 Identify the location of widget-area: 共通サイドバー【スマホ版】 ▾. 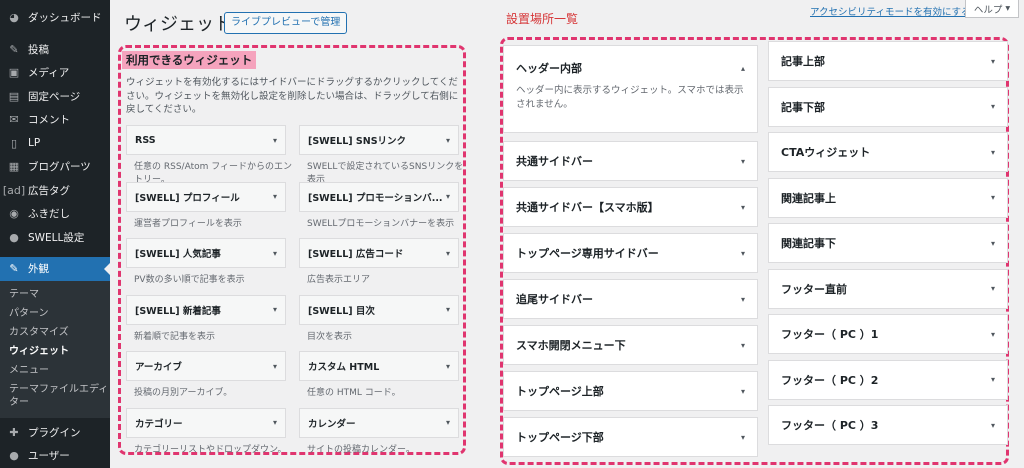
(630, 207).